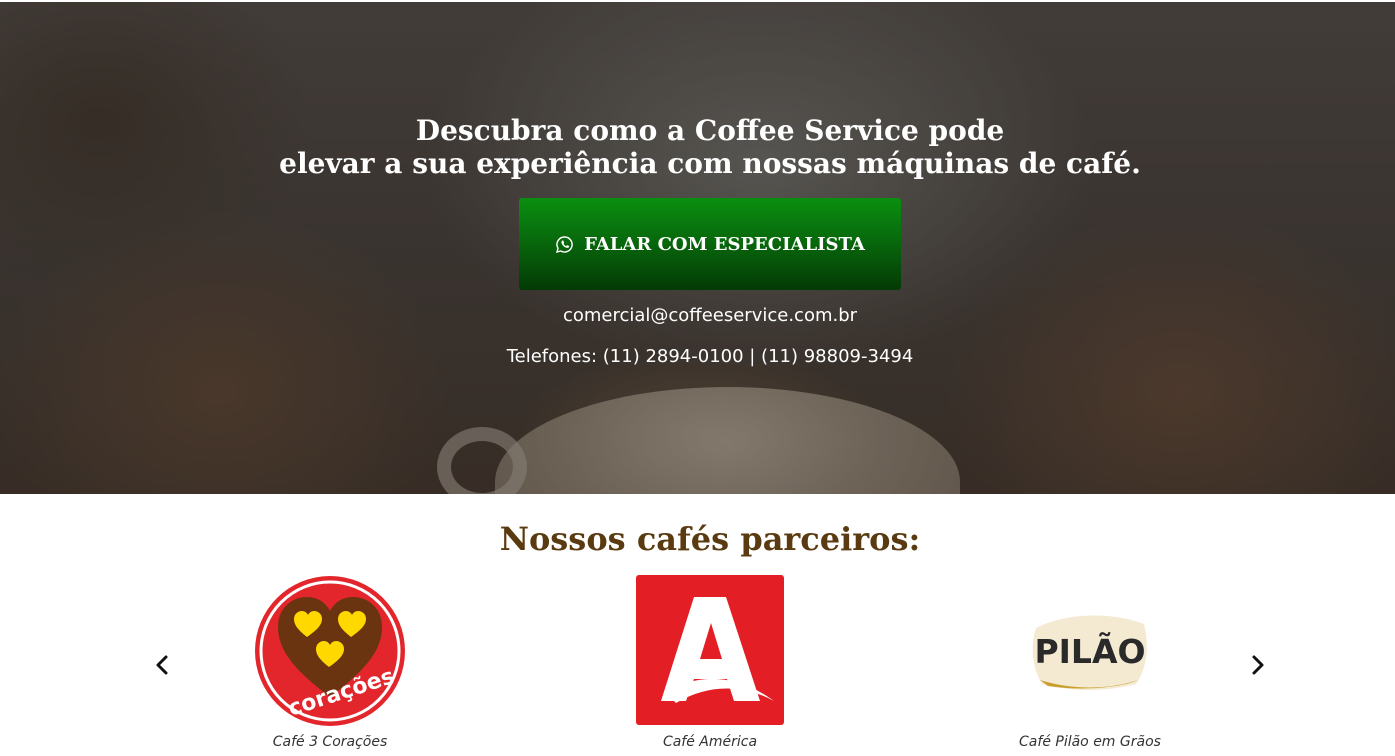 The image size is (1395, 756). What do you see at coordinates (710, 539) in the screenshot?
I see `partners-title: Nossos cafés parceiros:` at bounding box center [710, 539].